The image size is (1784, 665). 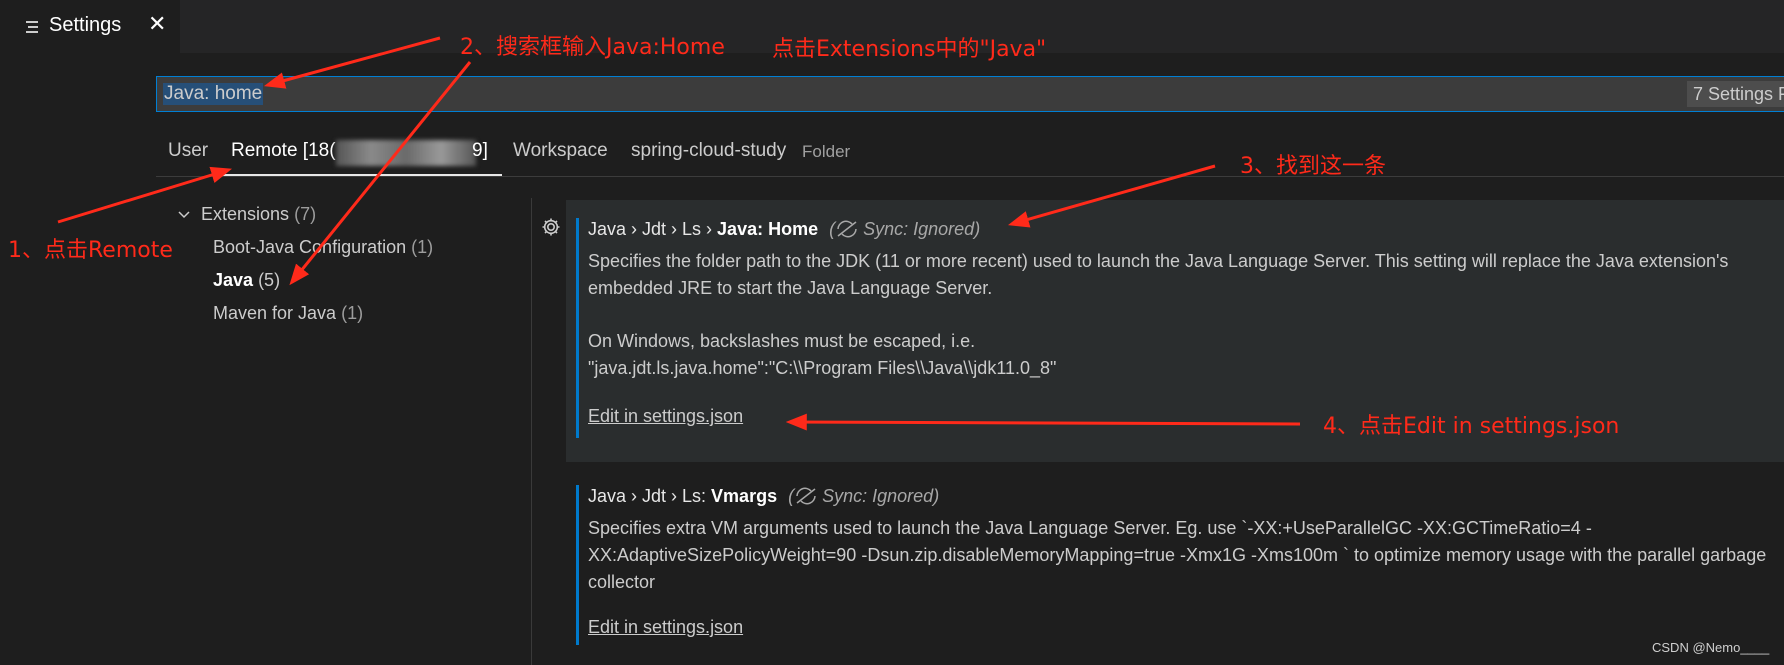 What do you see at coordinates (283, 151) in the screenshot?
I see `tab-remote: Remote [18(` at bounding box center [283, 151].